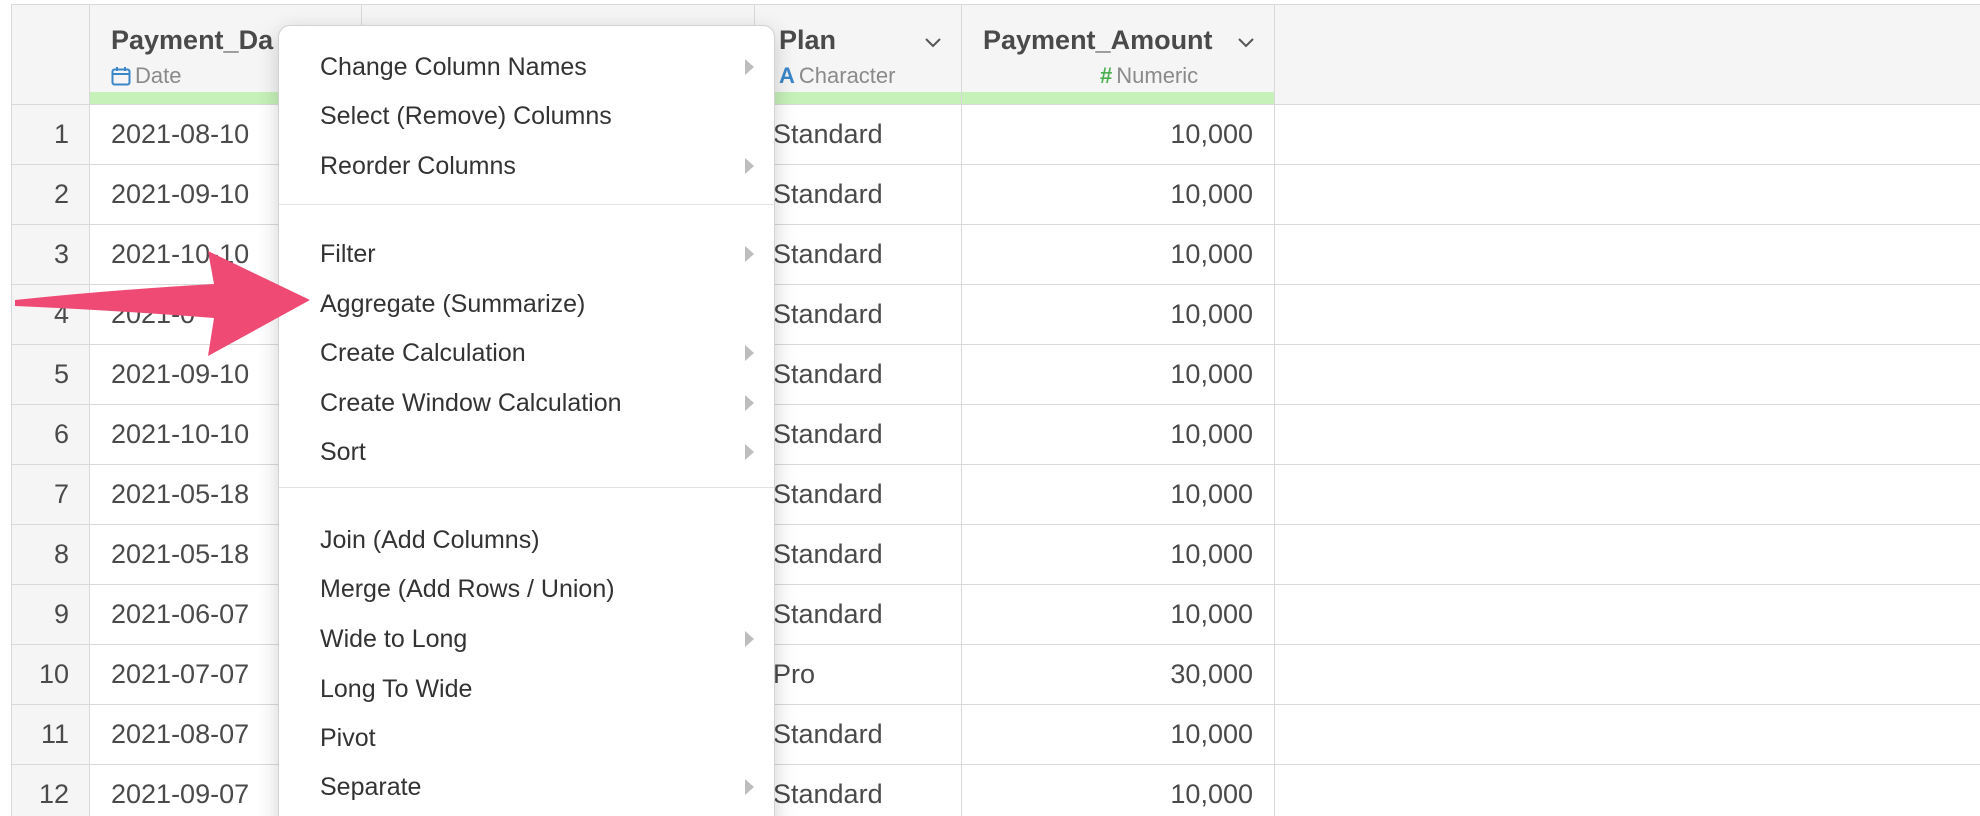 The height and width of the screenshot is (816, 1980). I want to click on cell-payment-amount: 30,000, so click(1118, 675).